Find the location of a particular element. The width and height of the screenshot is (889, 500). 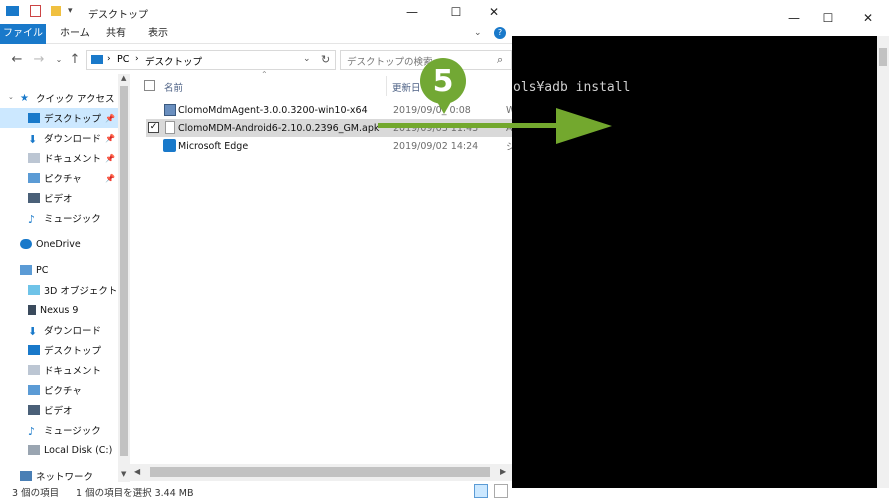

nav-pc-music: ♪ ミュージック is located at coordinates (87, 430).